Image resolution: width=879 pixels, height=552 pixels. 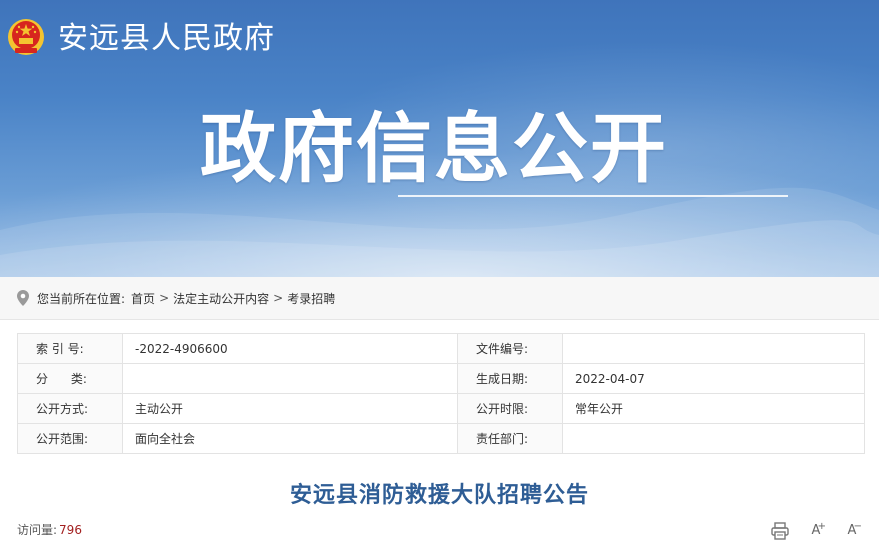 I want to click on meta-label-category: 分 类:, so click(x=70, y=378).